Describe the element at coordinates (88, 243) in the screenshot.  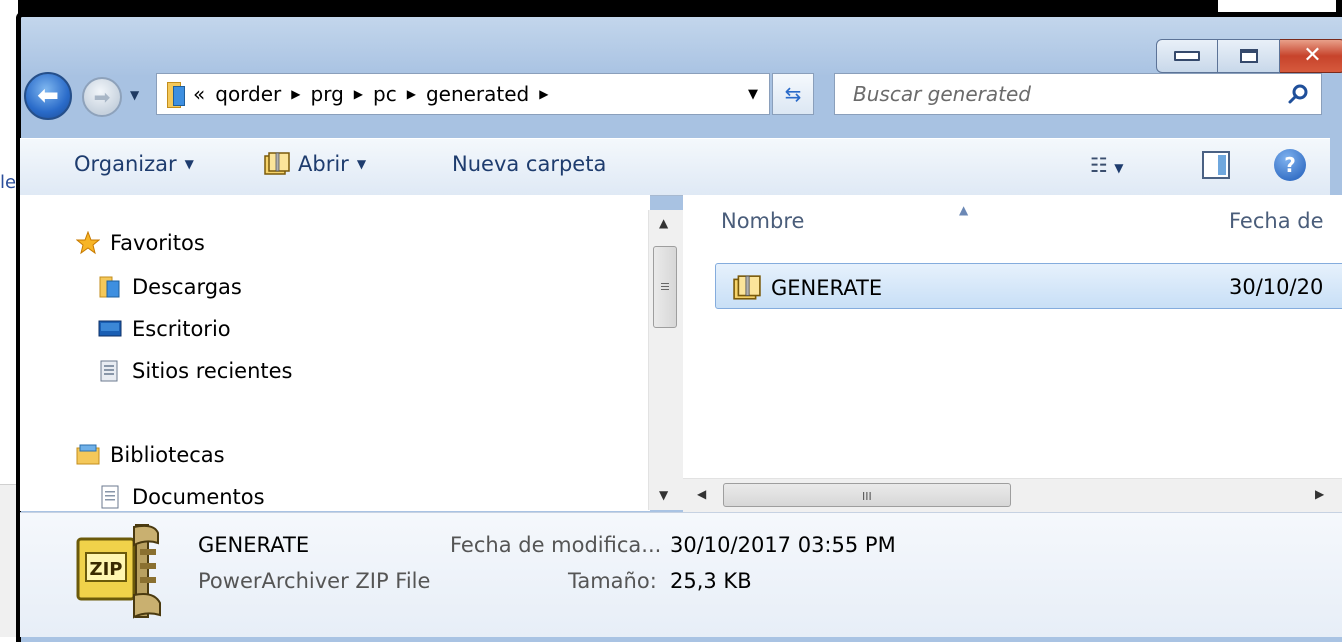
I see `star-icon` at that location.